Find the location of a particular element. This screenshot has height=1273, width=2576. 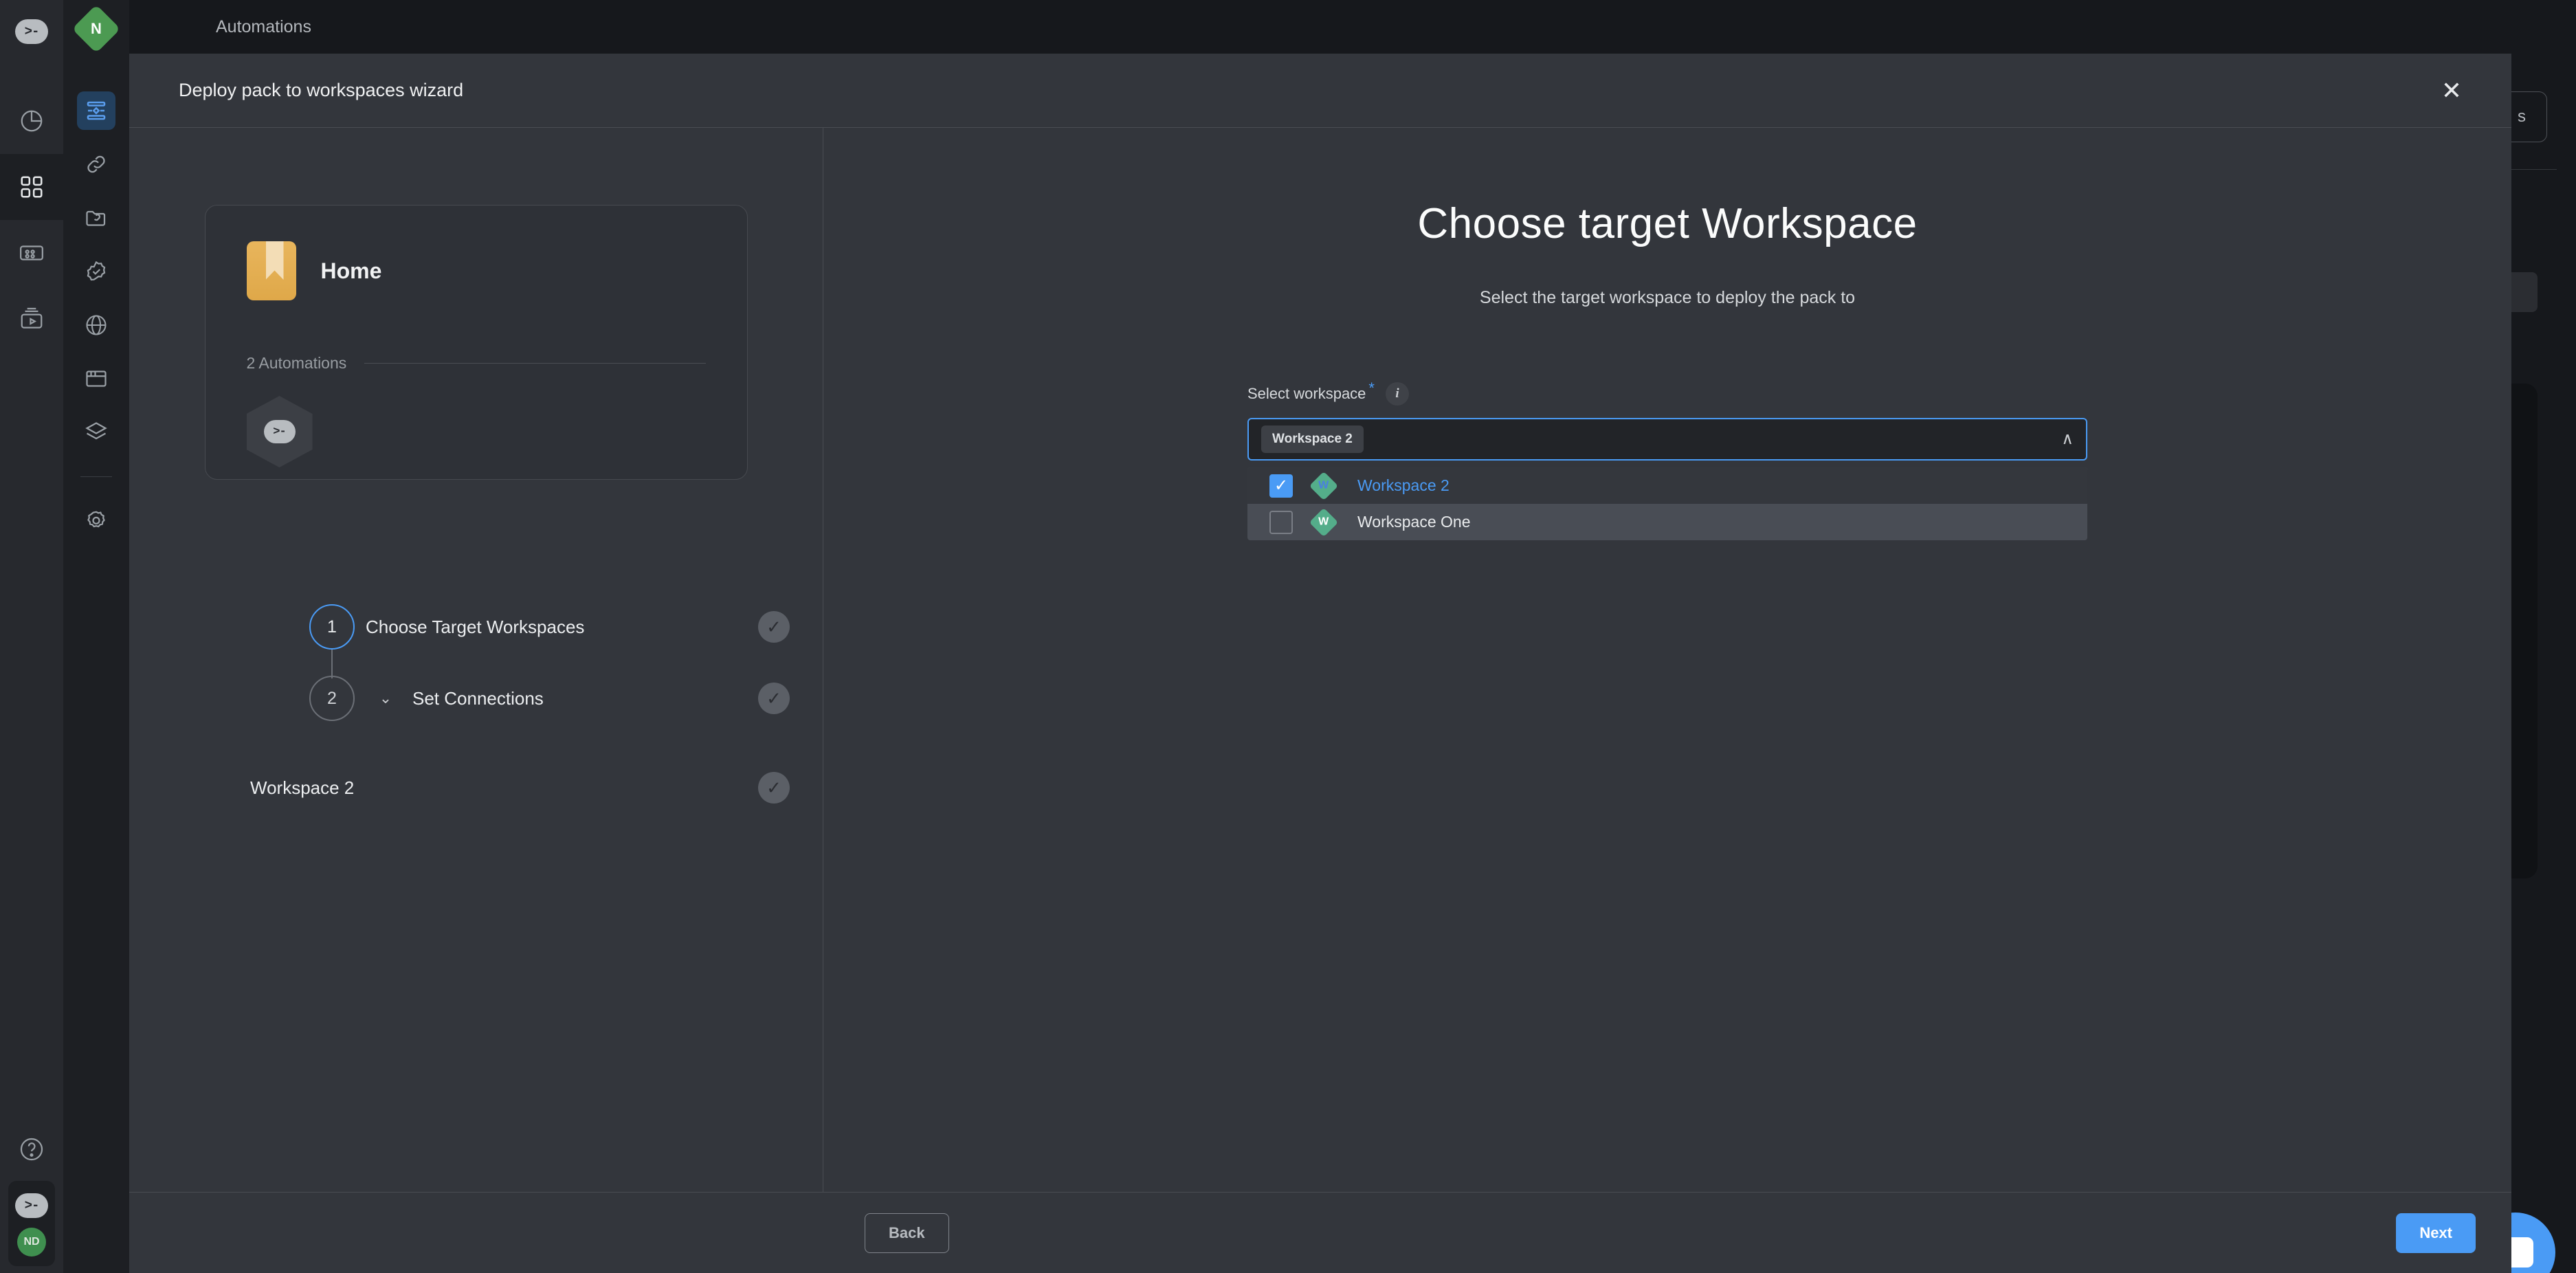

nav-item-settings is located at coordinates (96, 521).